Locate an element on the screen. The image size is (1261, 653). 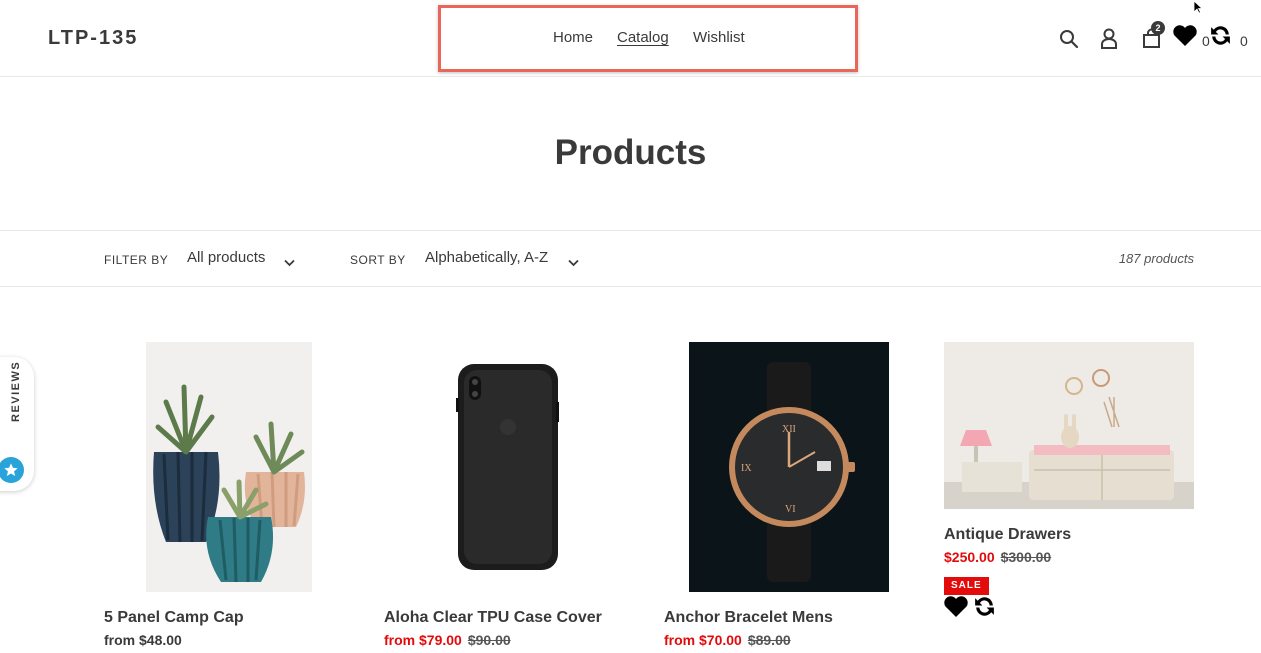
compare-count: 0 is located at coordinates (1244, 41).